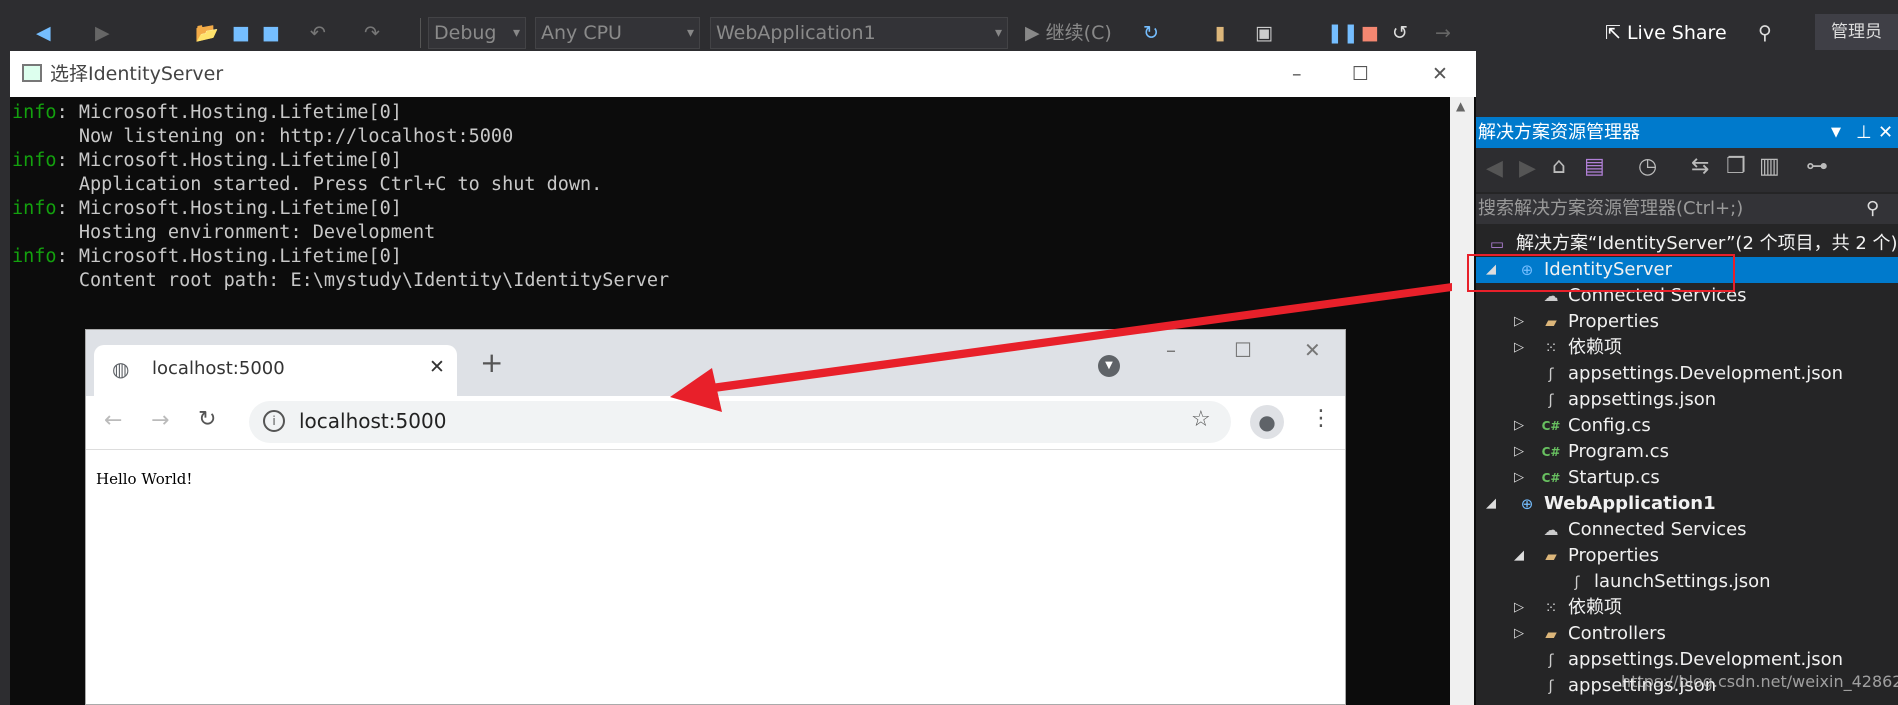 The width and height of the screenshot is (1898, 705). I want to click on annotation-arrow, so click(1061, 347).